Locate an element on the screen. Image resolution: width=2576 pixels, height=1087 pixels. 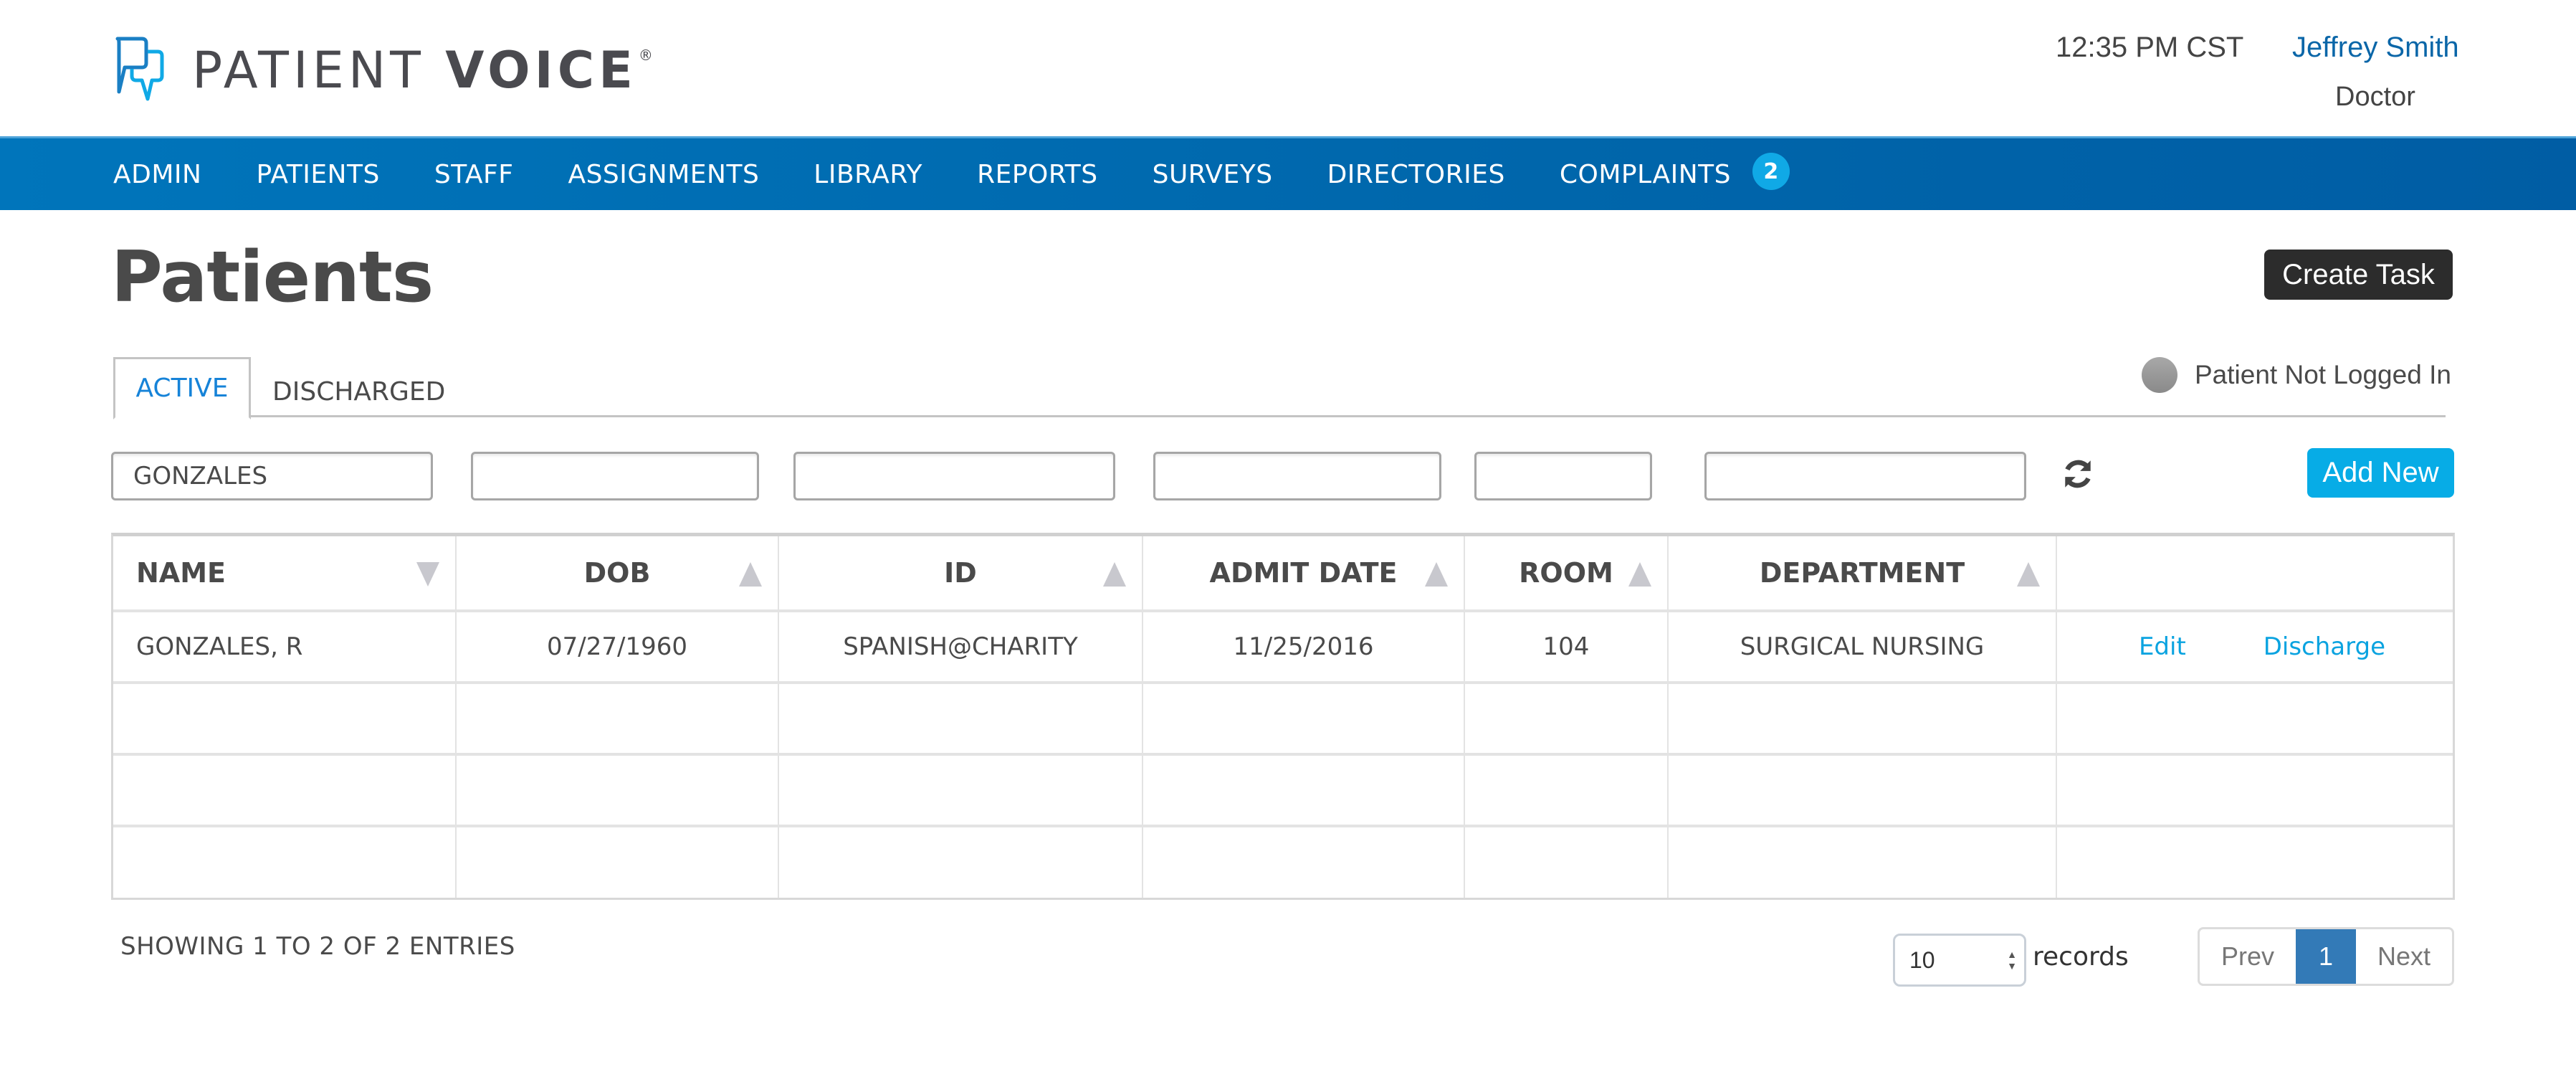
login-status-label: Patient Not Logged In is located at coordinates (2323, 374).